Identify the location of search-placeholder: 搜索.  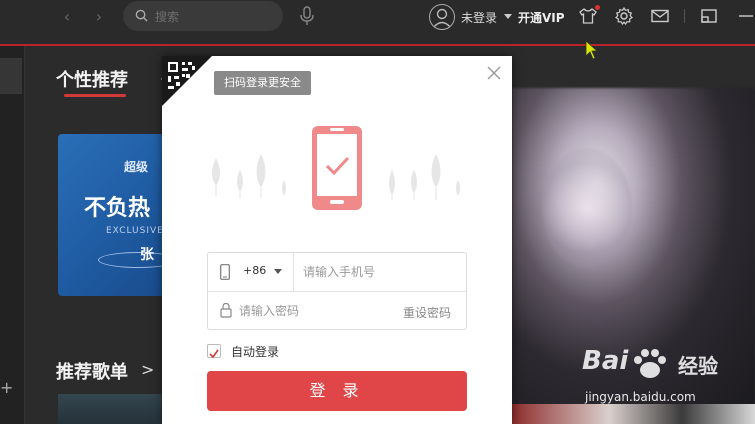
(167, 17).